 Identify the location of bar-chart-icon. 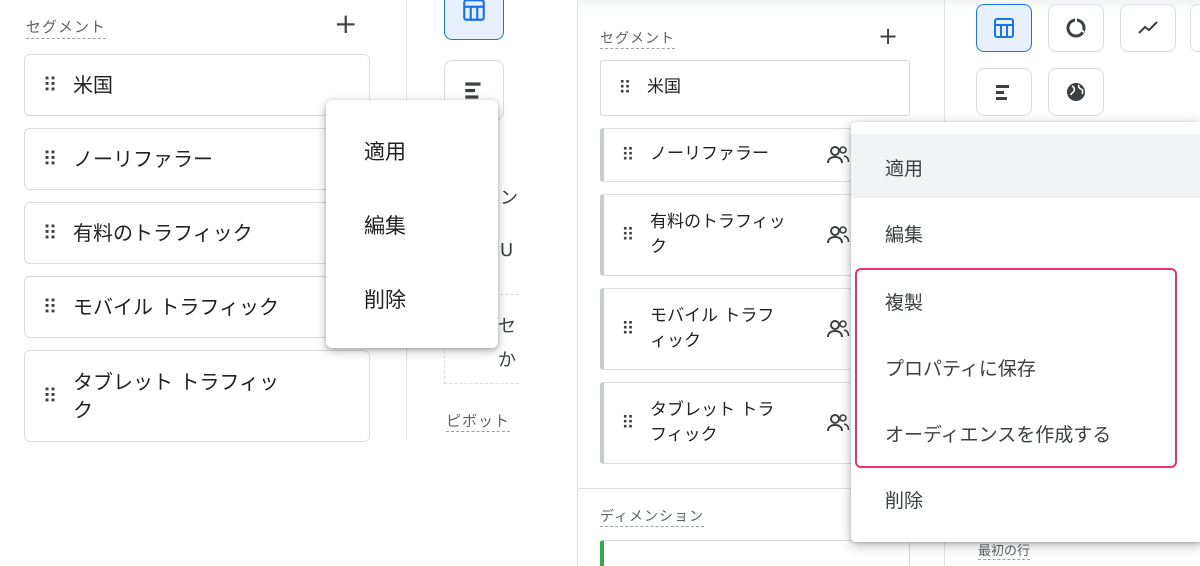
(1002, 92).